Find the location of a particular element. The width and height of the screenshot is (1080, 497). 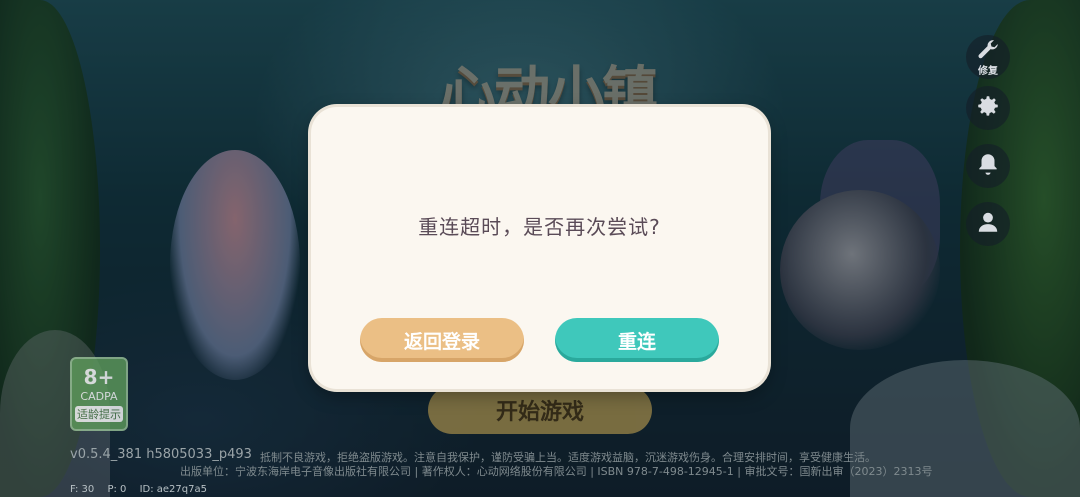

bell-icon is located at coordinates (988, 166).